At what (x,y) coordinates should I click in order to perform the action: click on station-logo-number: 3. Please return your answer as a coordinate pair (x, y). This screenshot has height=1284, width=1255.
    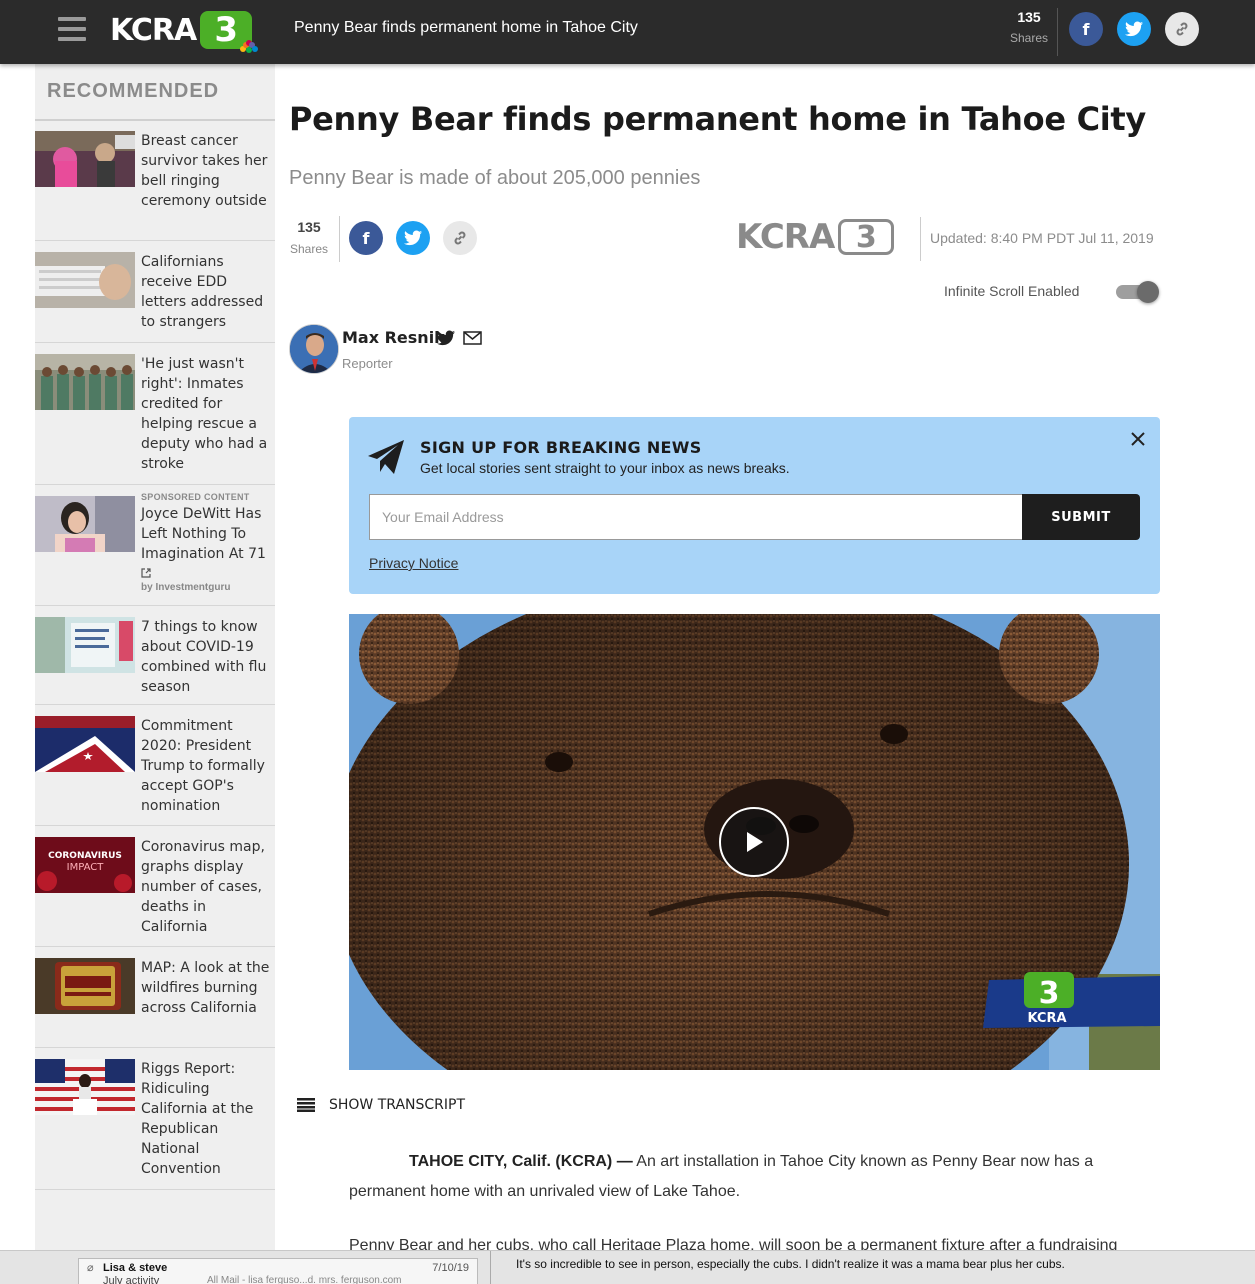
    Looking at the image, I should click on (866, 237).